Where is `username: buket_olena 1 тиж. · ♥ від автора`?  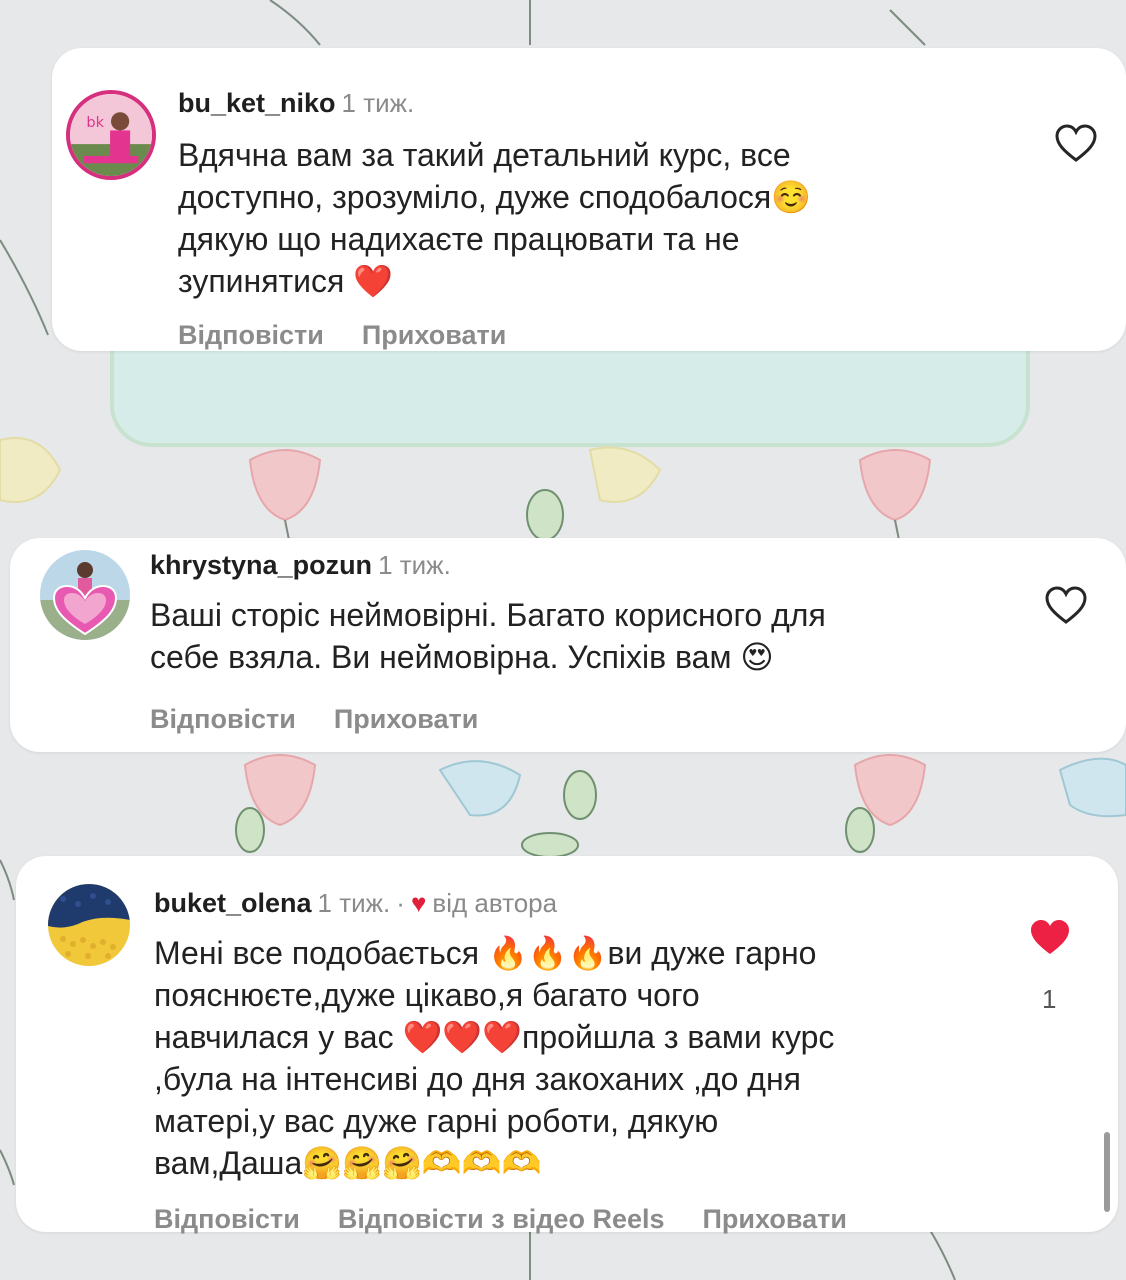
username: buket_olena 1 тиж. · ♥ від автора is located at coordinates (355, 903).